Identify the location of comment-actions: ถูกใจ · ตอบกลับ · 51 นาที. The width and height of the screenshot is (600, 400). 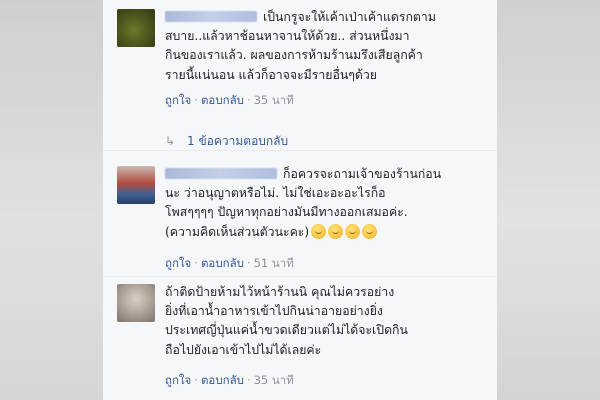
(229, 264).